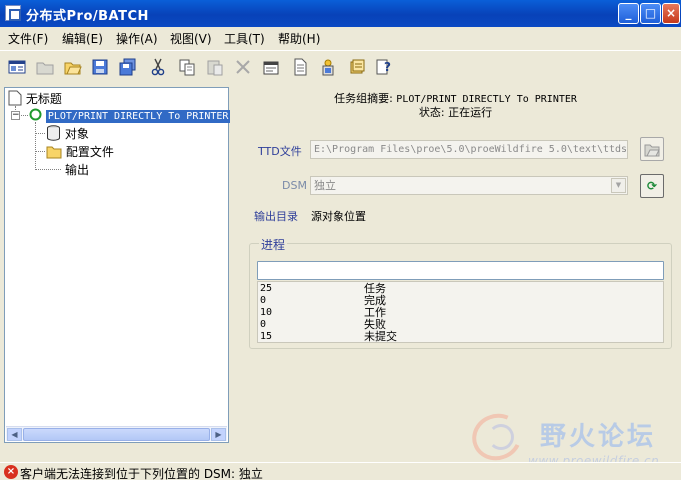 This screenshot has width=681, height=480. I want to click on tree-item-label: 对象, so click(76, 134).